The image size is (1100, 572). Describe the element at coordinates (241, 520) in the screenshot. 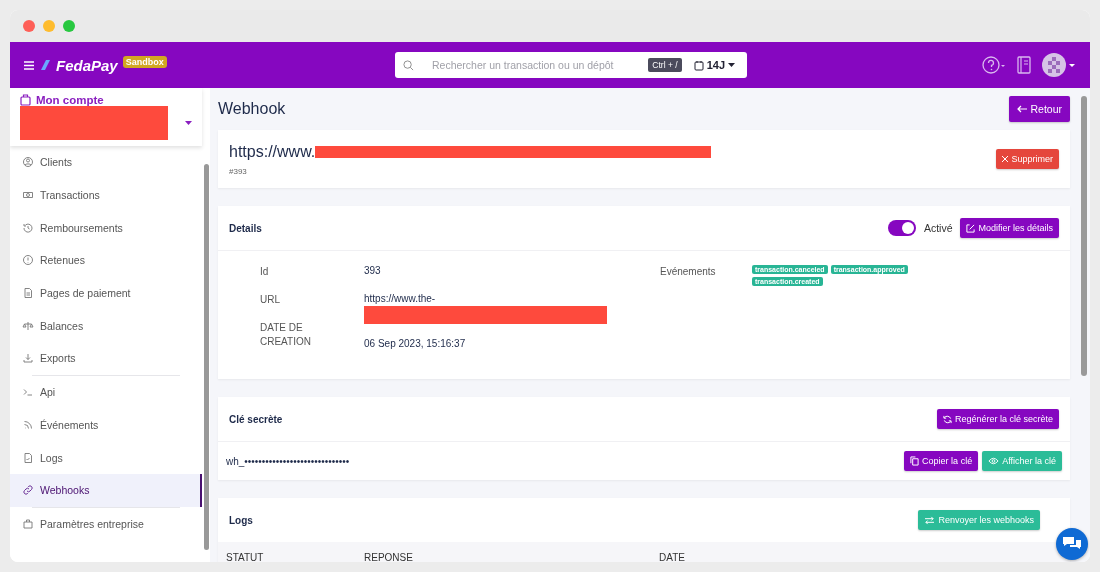

I see `section-title: Logs` at that location.